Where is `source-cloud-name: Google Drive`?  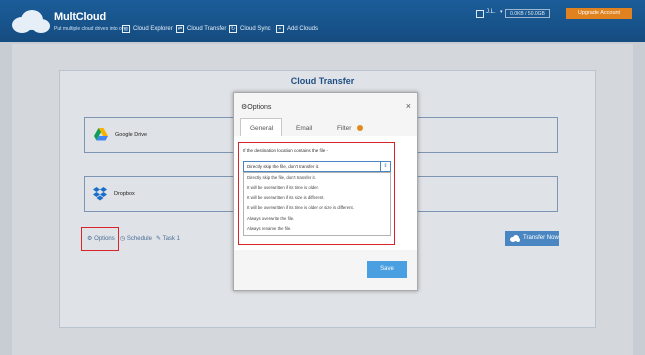 source-cloud-name: Google Drive is located at coordinates (131, 135).